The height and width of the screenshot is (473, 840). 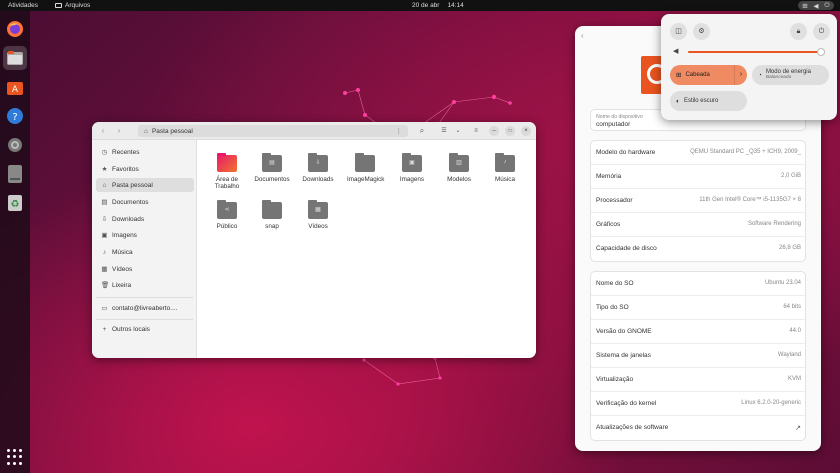 I want to click on help-launcher: ?, so click(x=15, y=116).